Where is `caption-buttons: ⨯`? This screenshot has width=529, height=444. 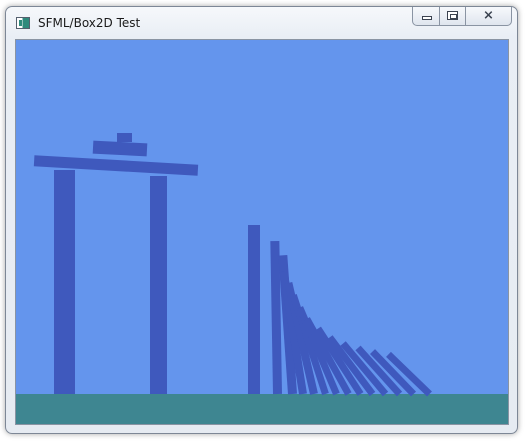
caption-buttons: ⨯ is located at coordinates (462, 16).